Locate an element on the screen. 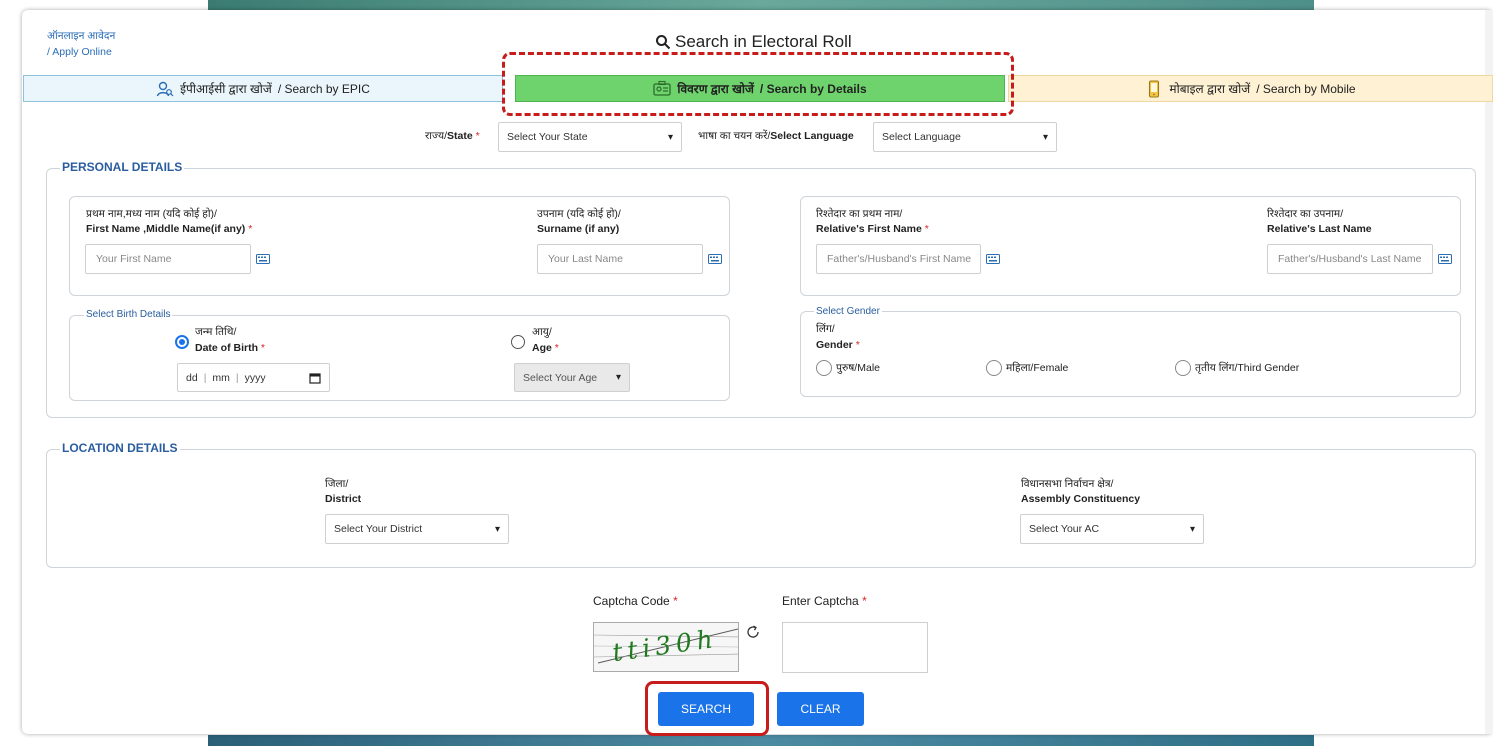  tab-search-by-mobile: मोबाइल द्वारा खोजें / Search by Mobile is located at coordinates (1250, 88).